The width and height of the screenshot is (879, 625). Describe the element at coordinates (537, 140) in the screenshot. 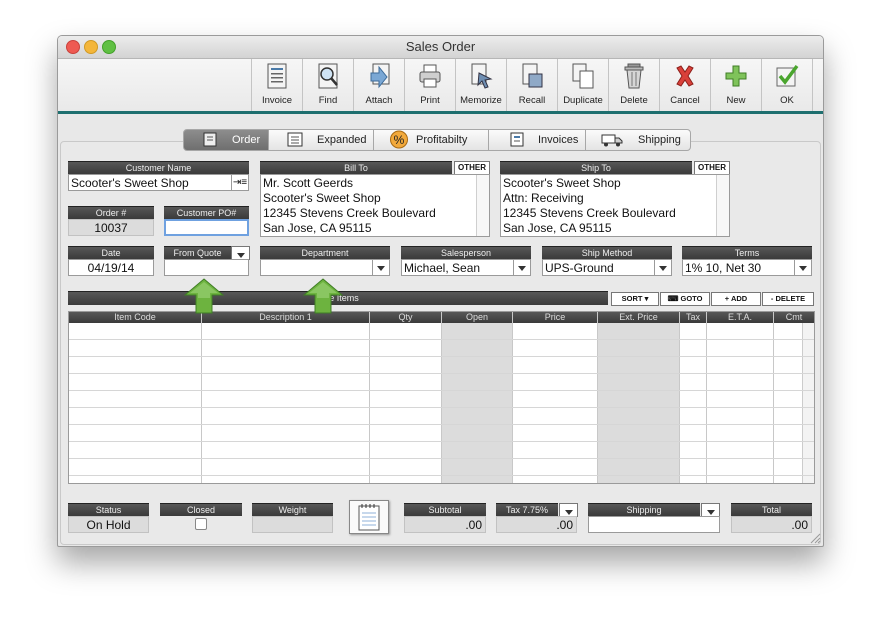

I see `tab-invoices: Invoices` at that location.